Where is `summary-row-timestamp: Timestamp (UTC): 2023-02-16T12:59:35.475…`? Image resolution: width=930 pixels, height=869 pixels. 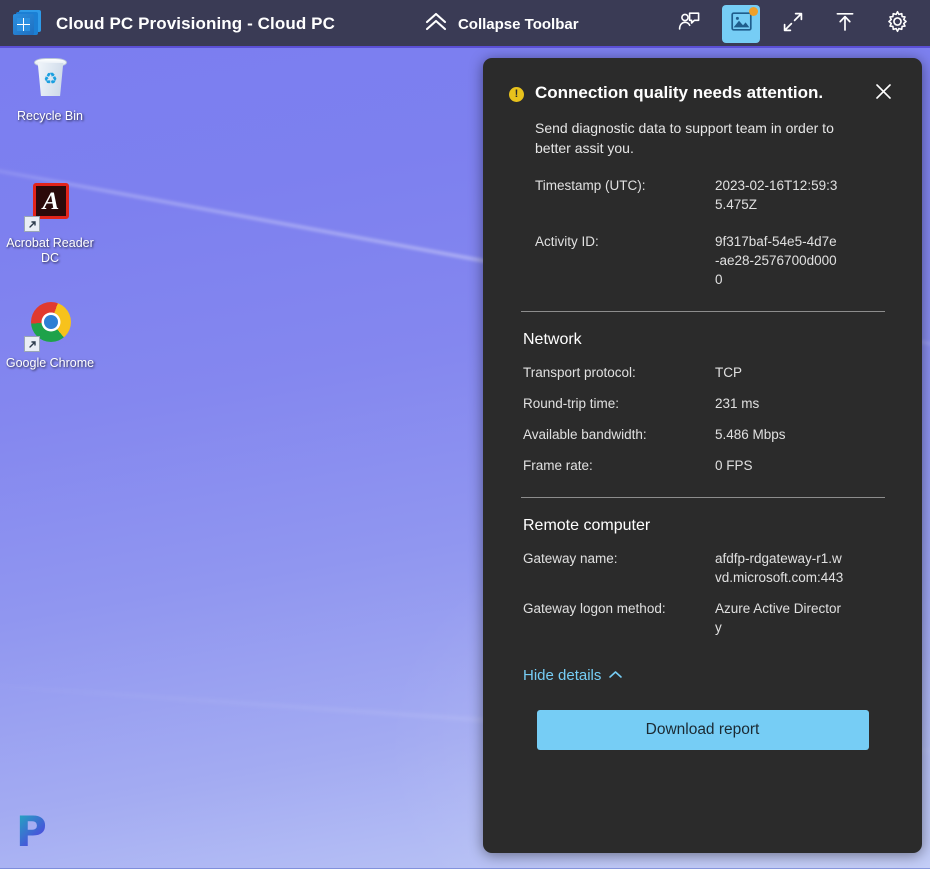
summary-row-timestamp: Timestamp (UTC): 2023-02-16T12:59:35.475… is located at coordinates (715, 195).